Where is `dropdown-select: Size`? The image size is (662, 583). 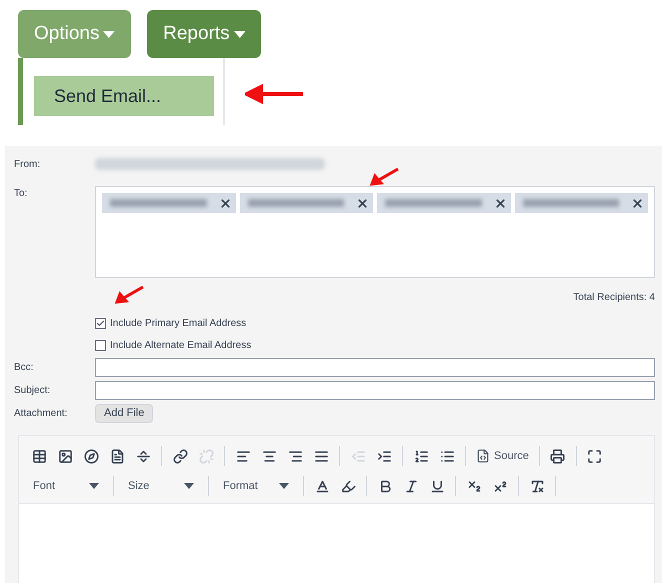
dropdown-select: Size is located at coordinates (161, 486).